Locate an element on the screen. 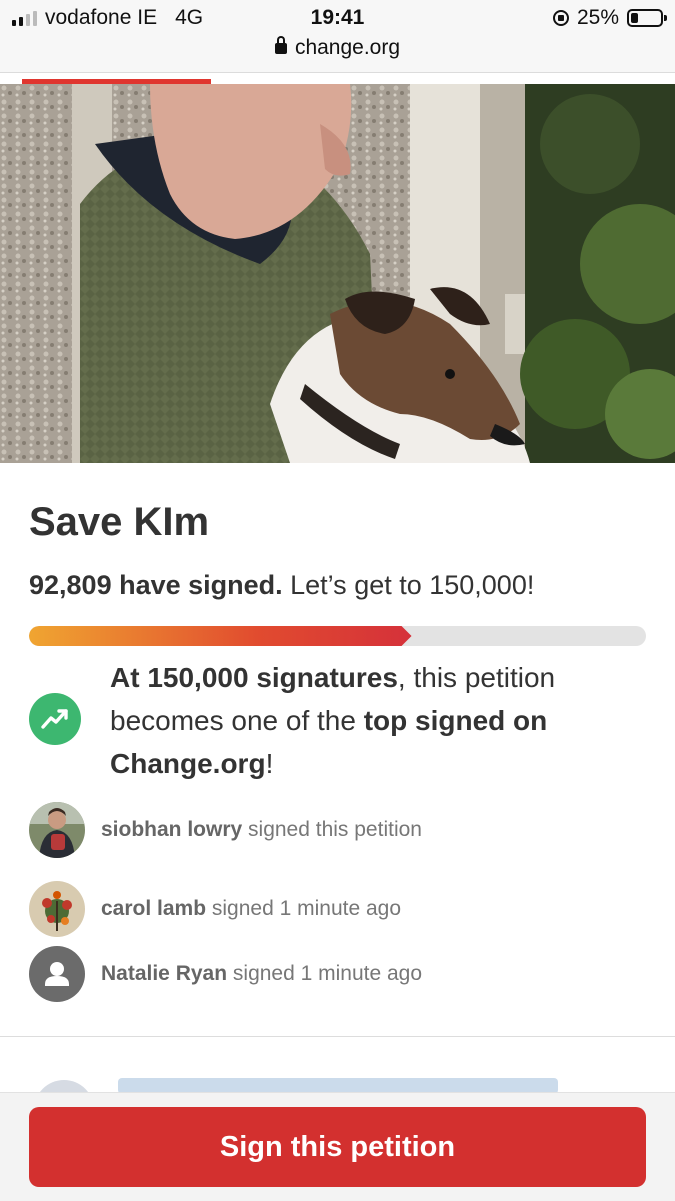 This screenshot has height=1201, width=675. battery-icon is located at coordinates (647, 18).